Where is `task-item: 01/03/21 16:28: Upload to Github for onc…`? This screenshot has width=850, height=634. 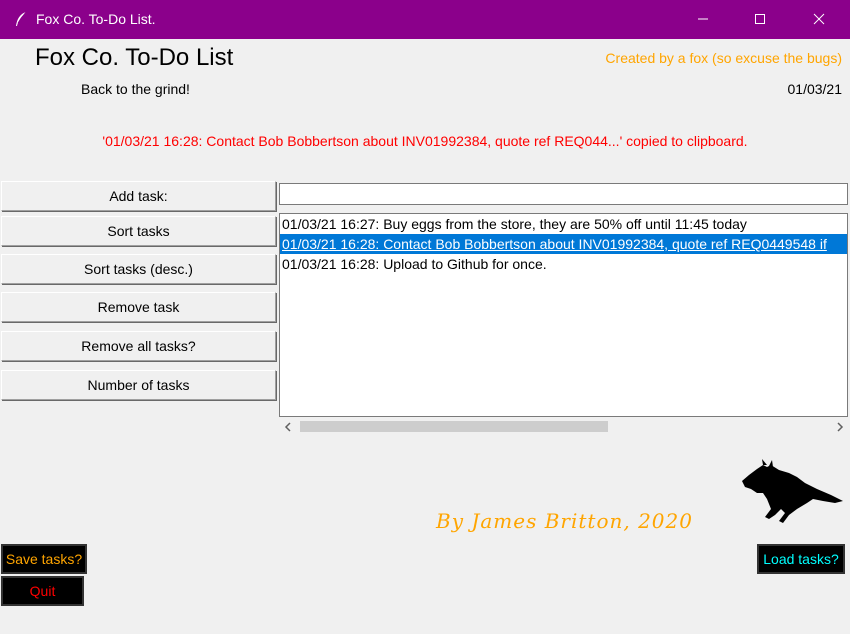 task-item: 01/03/21 16:28: Upload to Github for onc… is located at coordinates (563, 264).